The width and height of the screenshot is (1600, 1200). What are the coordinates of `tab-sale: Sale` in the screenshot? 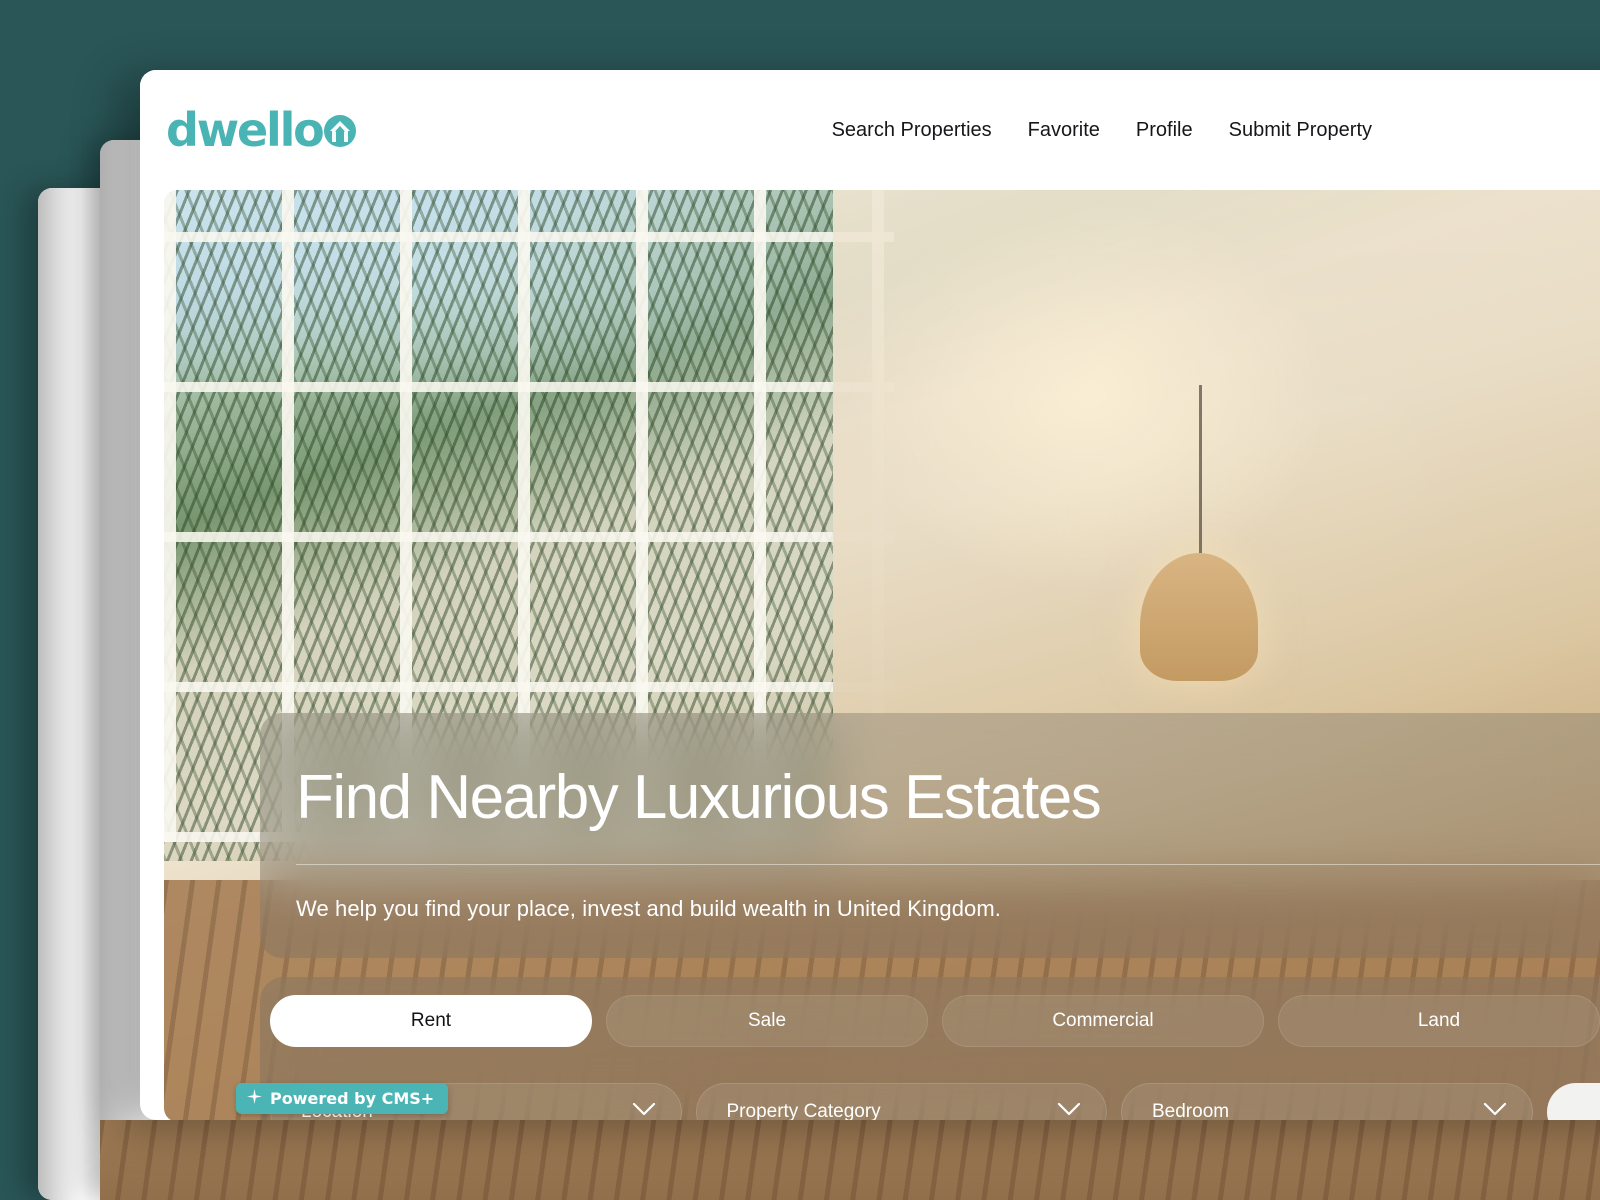 It's located at (767, 1021).